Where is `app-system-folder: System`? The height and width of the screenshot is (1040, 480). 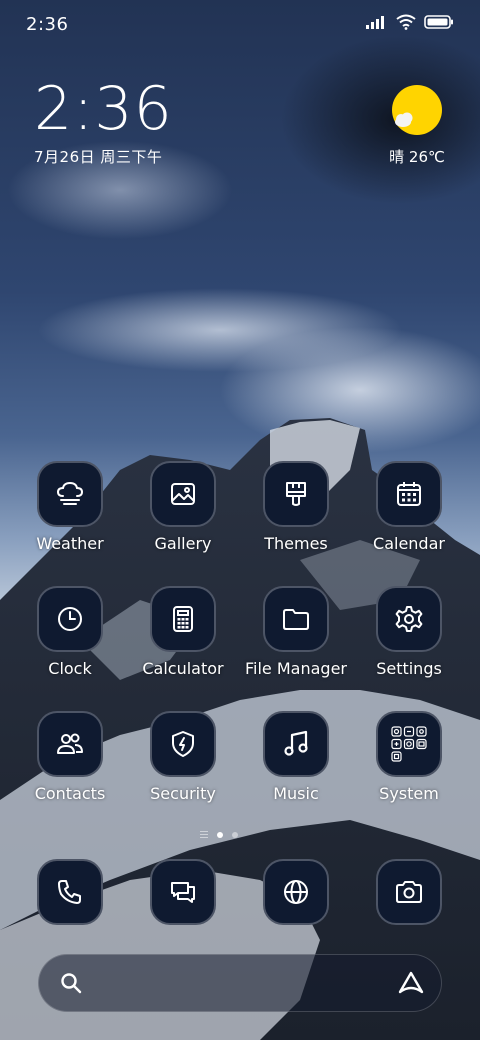 app-system-folder: System is located at coordinates (409, 757).